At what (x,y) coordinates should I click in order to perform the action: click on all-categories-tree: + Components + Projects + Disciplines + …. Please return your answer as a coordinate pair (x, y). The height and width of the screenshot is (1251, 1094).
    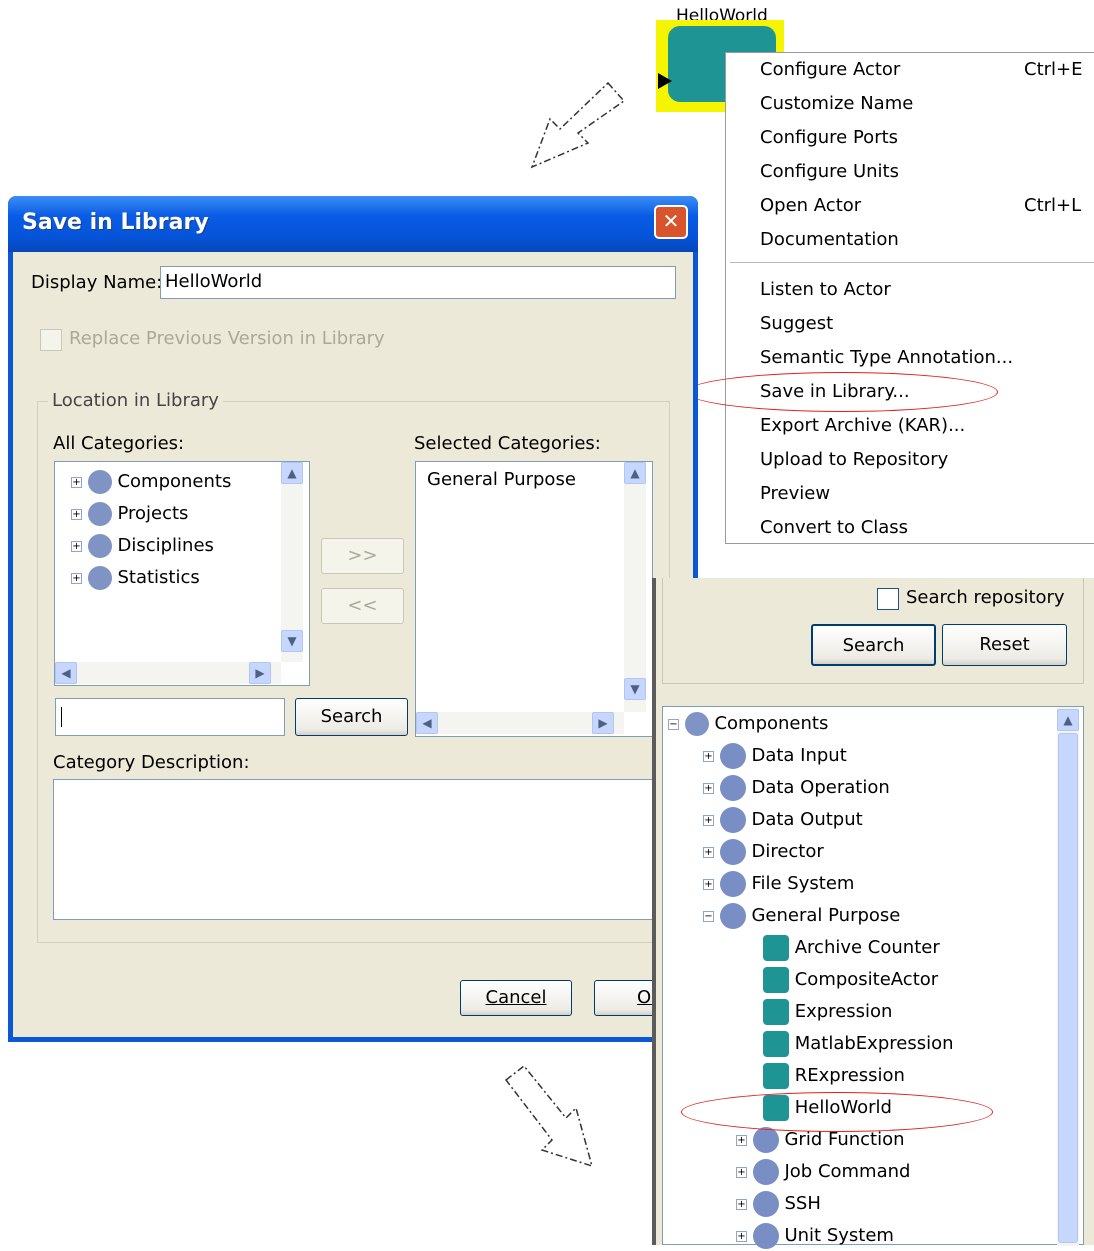
    Looking at the image, I should click on (182, 573).